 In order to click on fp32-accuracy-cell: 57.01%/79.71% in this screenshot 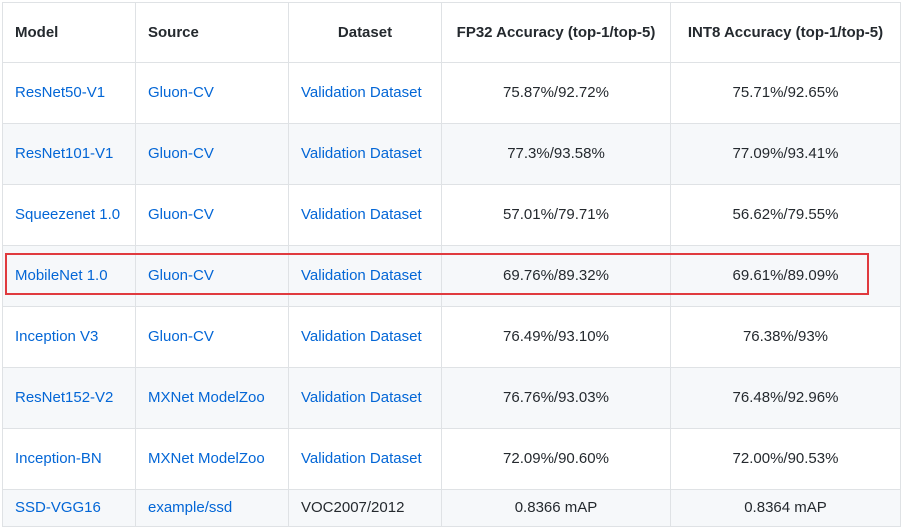, I will do `click(556, 215)`.